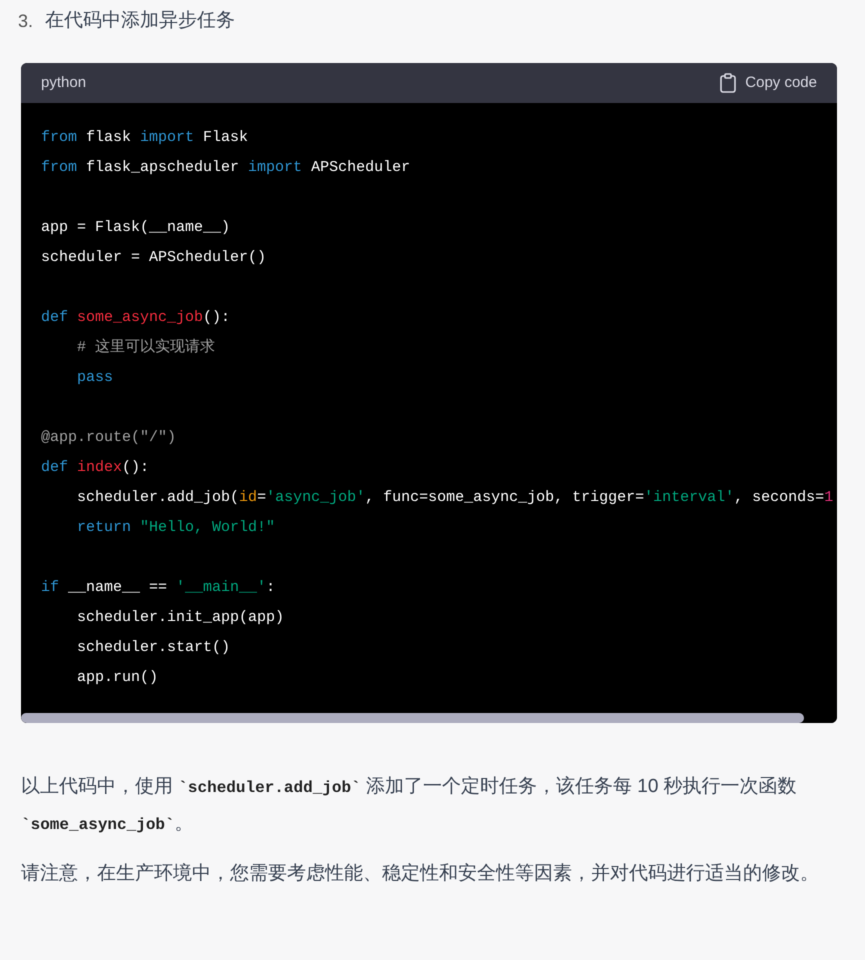 This screenshot has height=960, width=865. Describe the element at coordinates (95, 378) in the screenshot. I see `code-line: pass` at that location.